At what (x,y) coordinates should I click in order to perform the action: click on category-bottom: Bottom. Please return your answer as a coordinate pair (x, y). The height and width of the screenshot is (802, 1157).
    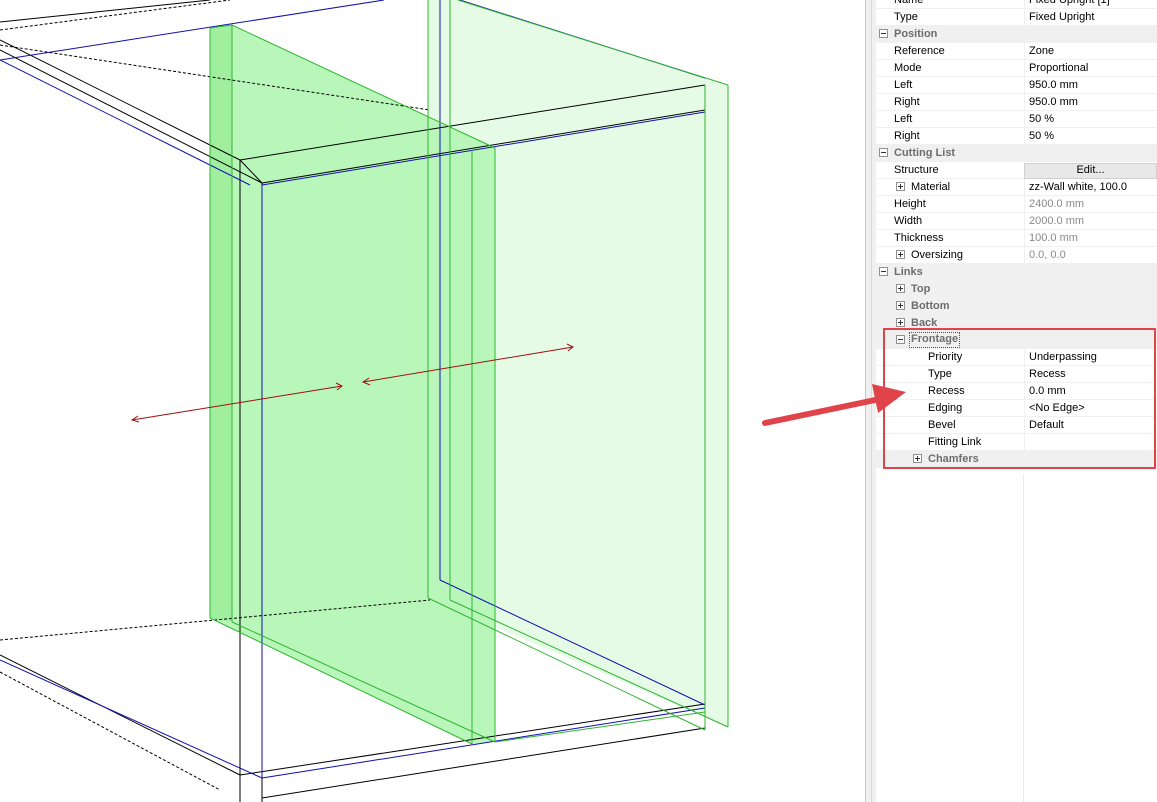
    Looking at the image, I should click on (1016, 306).